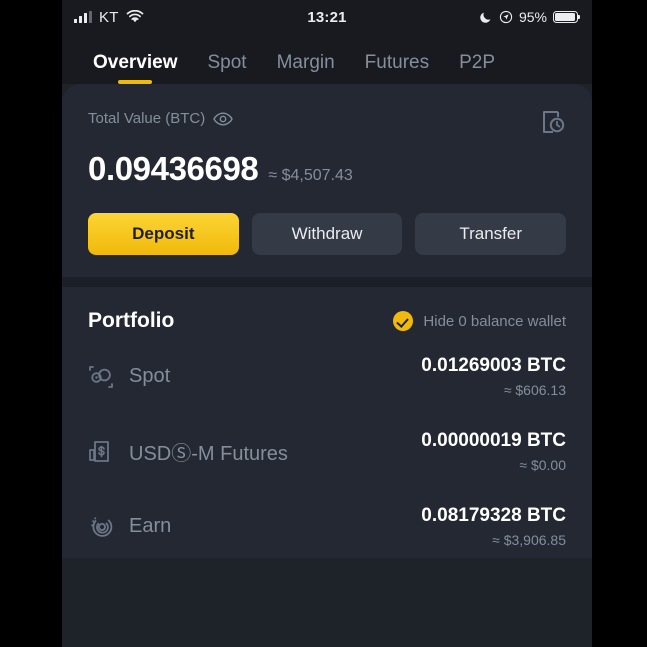  I want to click on portfolio-row-left: USDⓈ-M Futures, so click(188, 451).